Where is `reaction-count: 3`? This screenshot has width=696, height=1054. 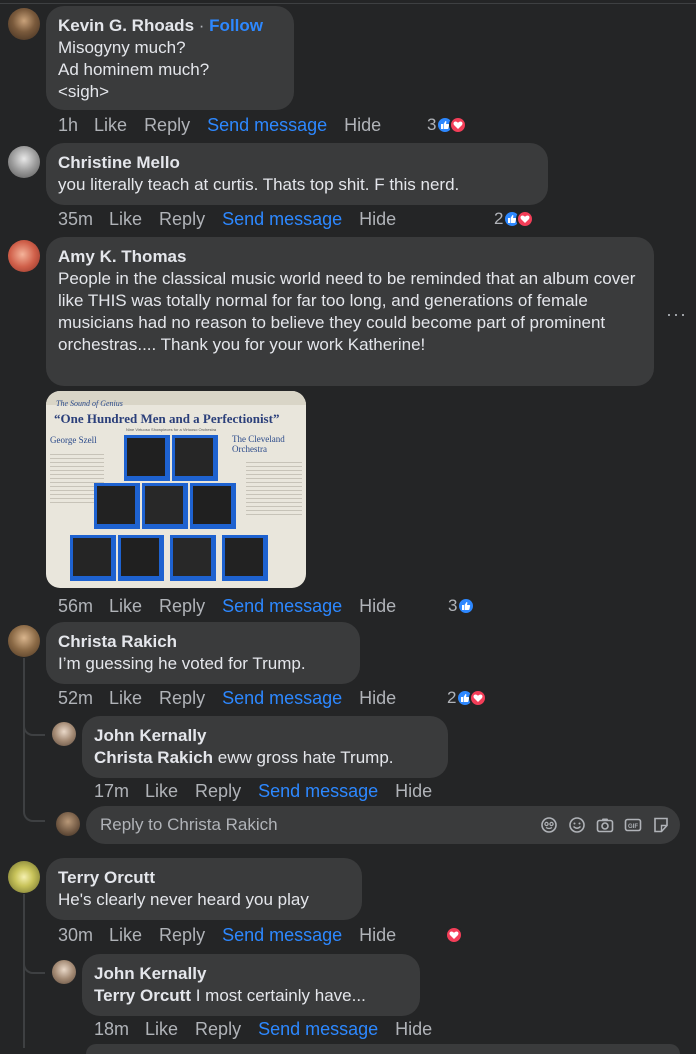 reaction-count: 3 is located at coordinates (432, 124).